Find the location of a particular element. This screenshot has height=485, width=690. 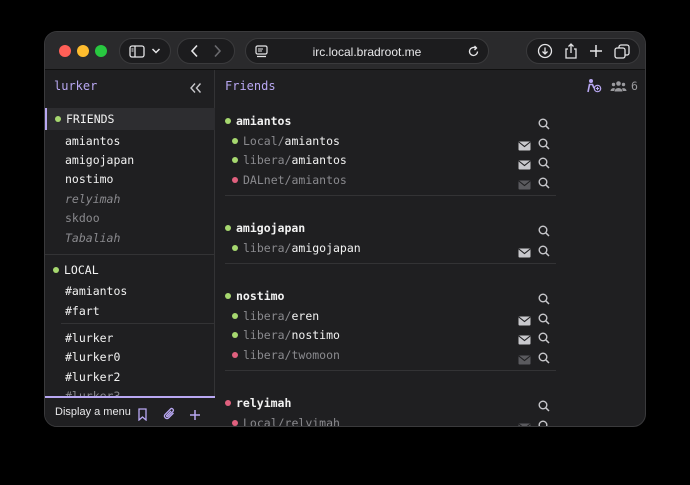

friend-name: amigojapan is located at coordinates (265, 228).